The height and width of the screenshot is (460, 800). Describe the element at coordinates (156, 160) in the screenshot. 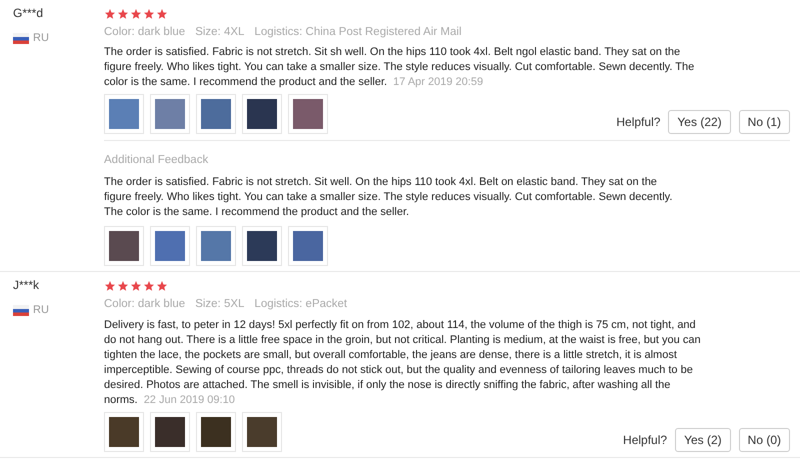

I see `additional-feedback-title: Additional Feedback` at that location.